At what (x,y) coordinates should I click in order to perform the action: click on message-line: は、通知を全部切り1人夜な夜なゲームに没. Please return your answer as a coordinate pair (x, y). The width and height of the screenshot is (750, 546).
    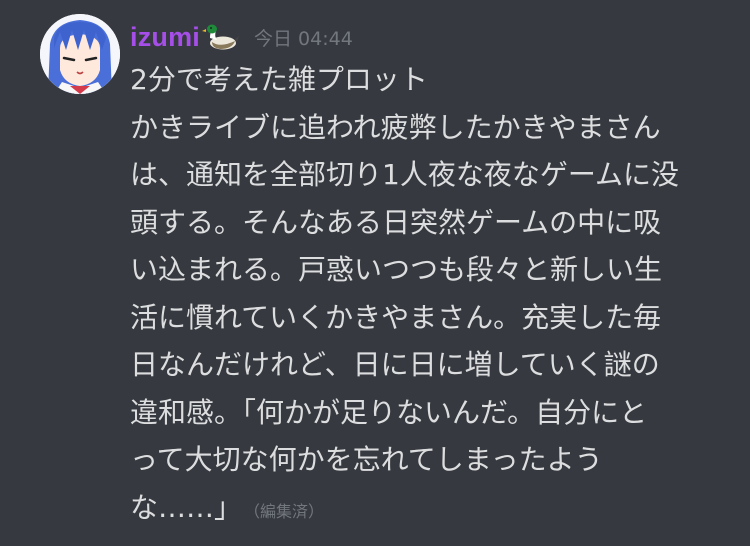
    Looking at the image, I should click on (404, 174).